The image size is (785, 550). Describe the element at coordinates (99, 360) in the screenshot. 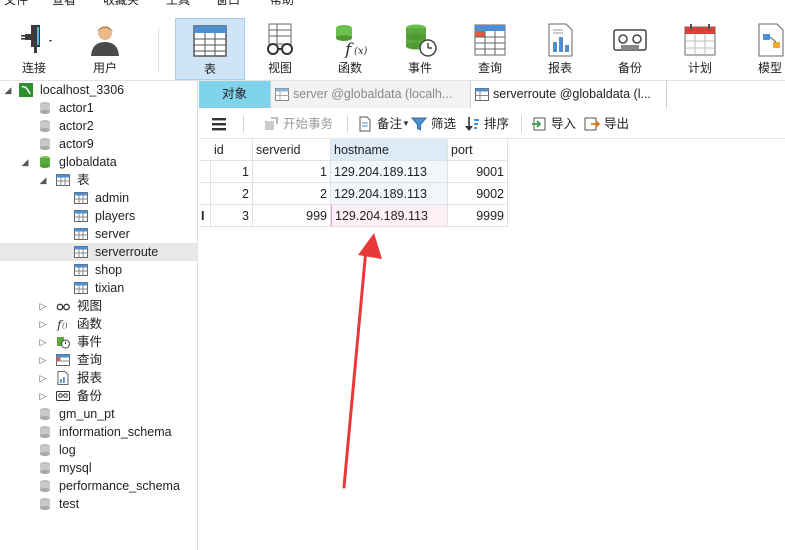

I see `tree-queries-folder: ▷ 查询` at that location.